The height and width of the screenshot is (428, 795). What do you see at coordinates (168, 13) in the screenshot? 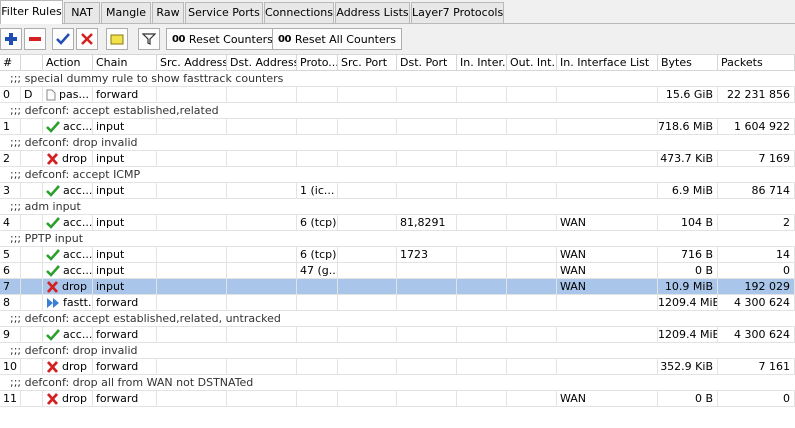
I see `tab-raw: Raw` at bounding box center [168, 13].